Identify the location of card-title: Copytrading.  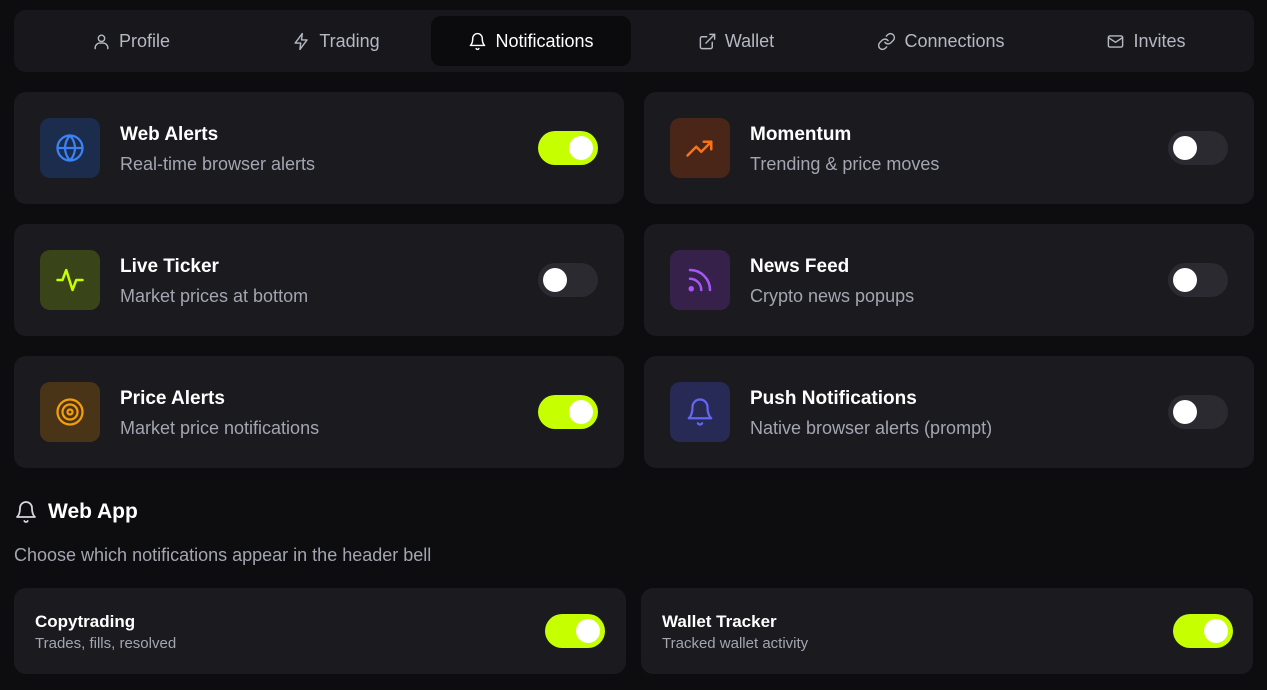
(85, 621).